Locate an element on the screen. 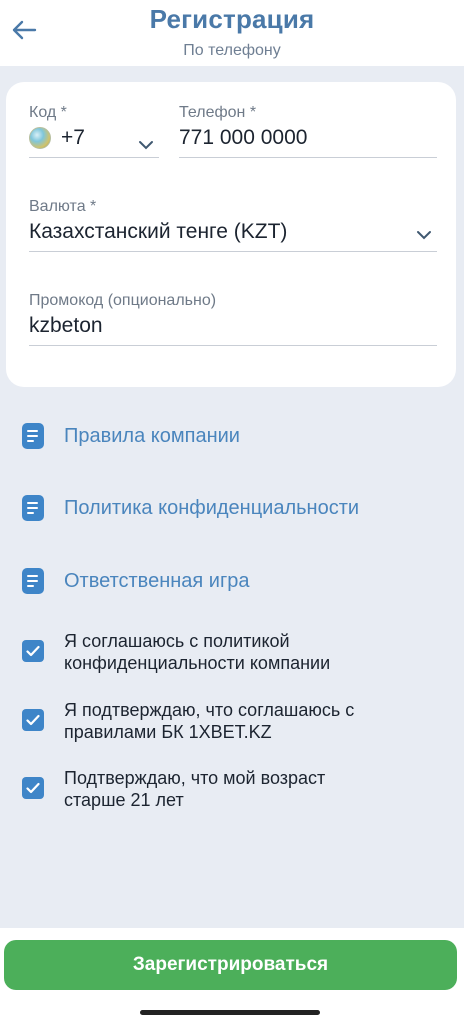  promo-code-value: kzbeton is located at coordinates (66, 325).